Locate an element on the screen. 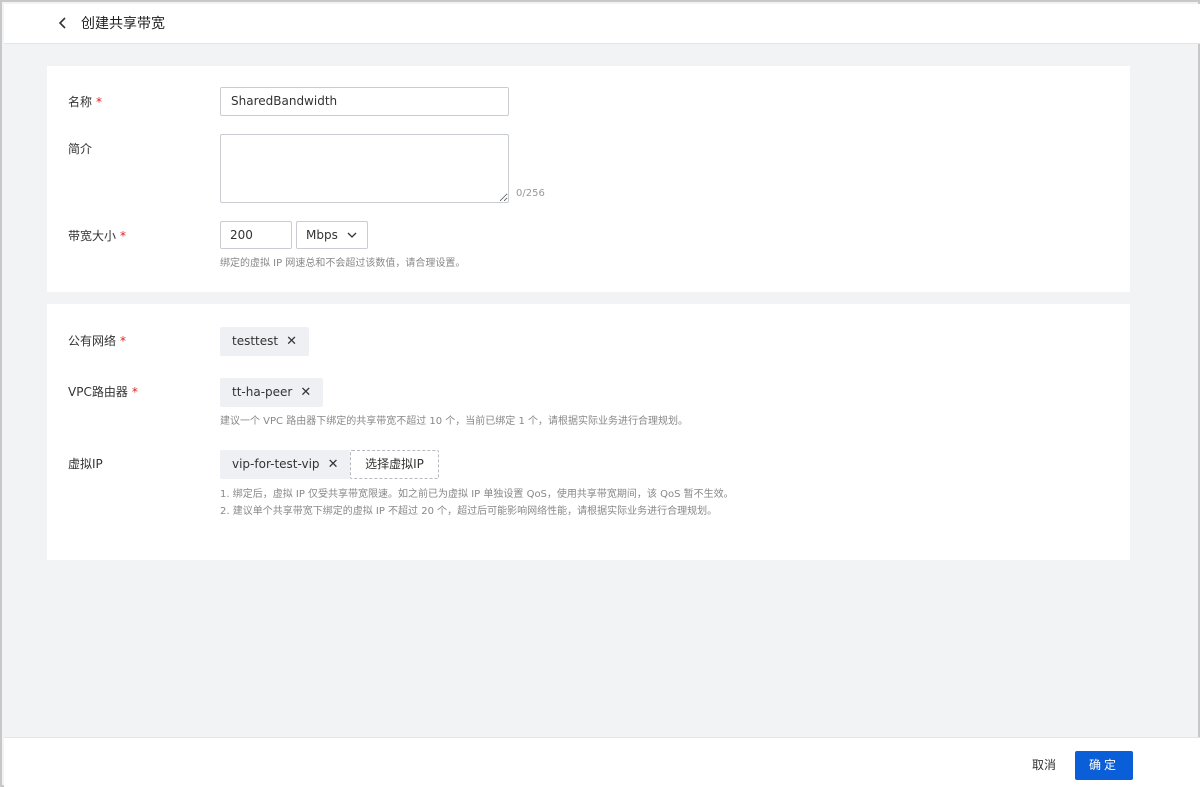  confirm-button: 确定 is located at coordinates (1104, 765).